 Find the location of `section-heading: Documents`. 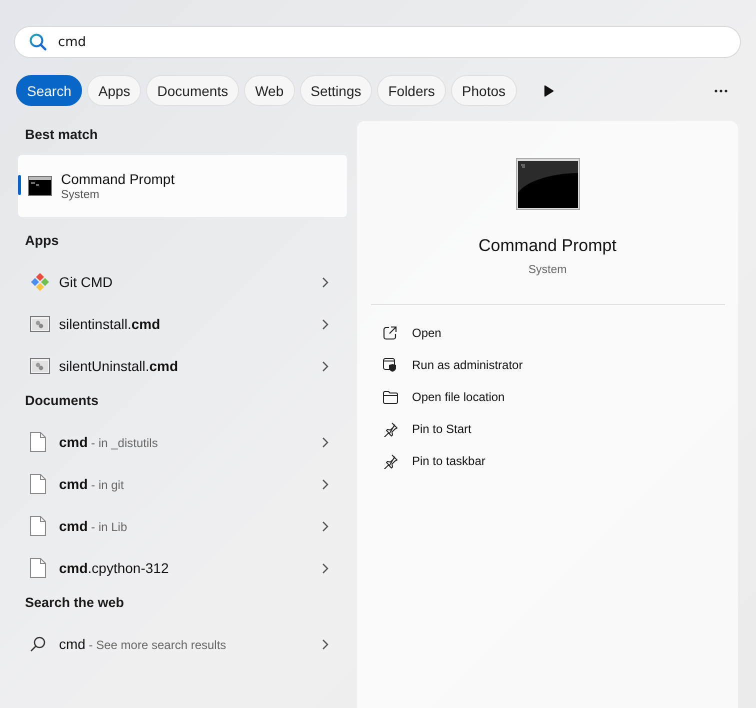

section-heading: Documents is located at coordinates (62, 401).